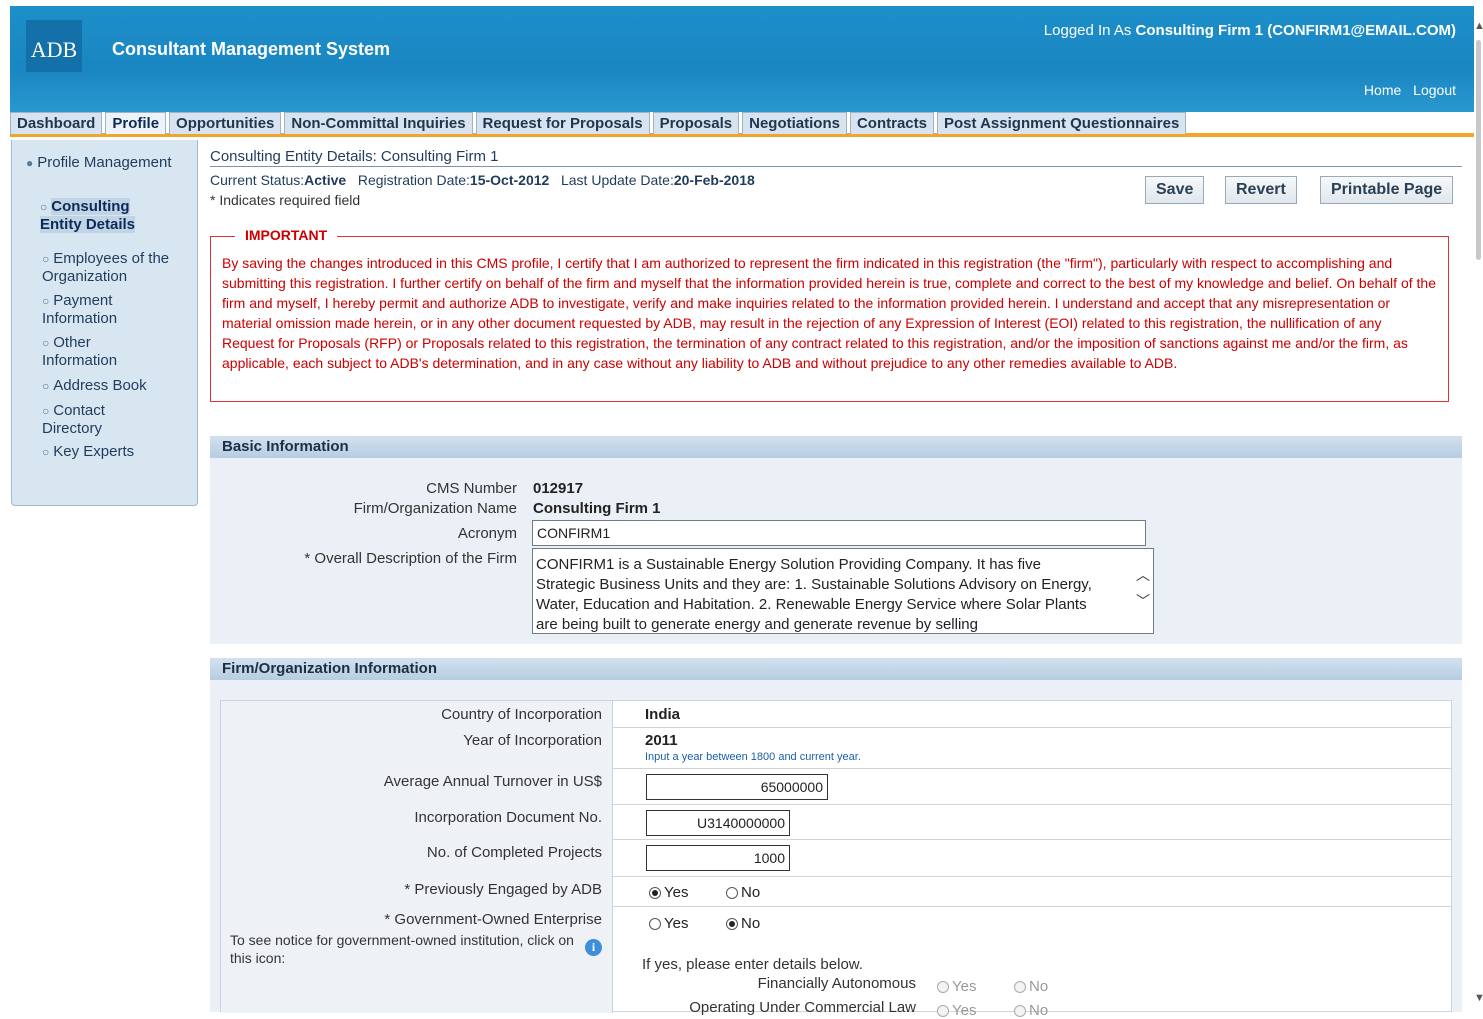 The width and height of the screenshot is (1483, 1019). I want to click on cms-number-value: 012917, so click(558, 488).